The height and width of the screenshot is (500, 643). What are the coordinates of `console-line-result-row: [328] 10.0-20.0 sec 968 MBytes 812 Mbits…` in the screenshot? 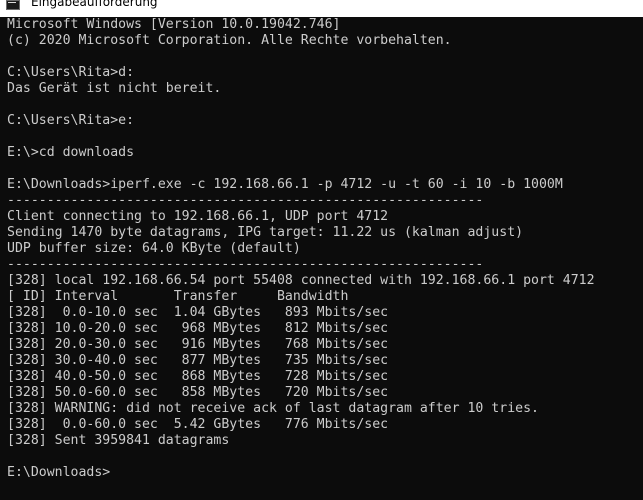 It's located at (198, 328).